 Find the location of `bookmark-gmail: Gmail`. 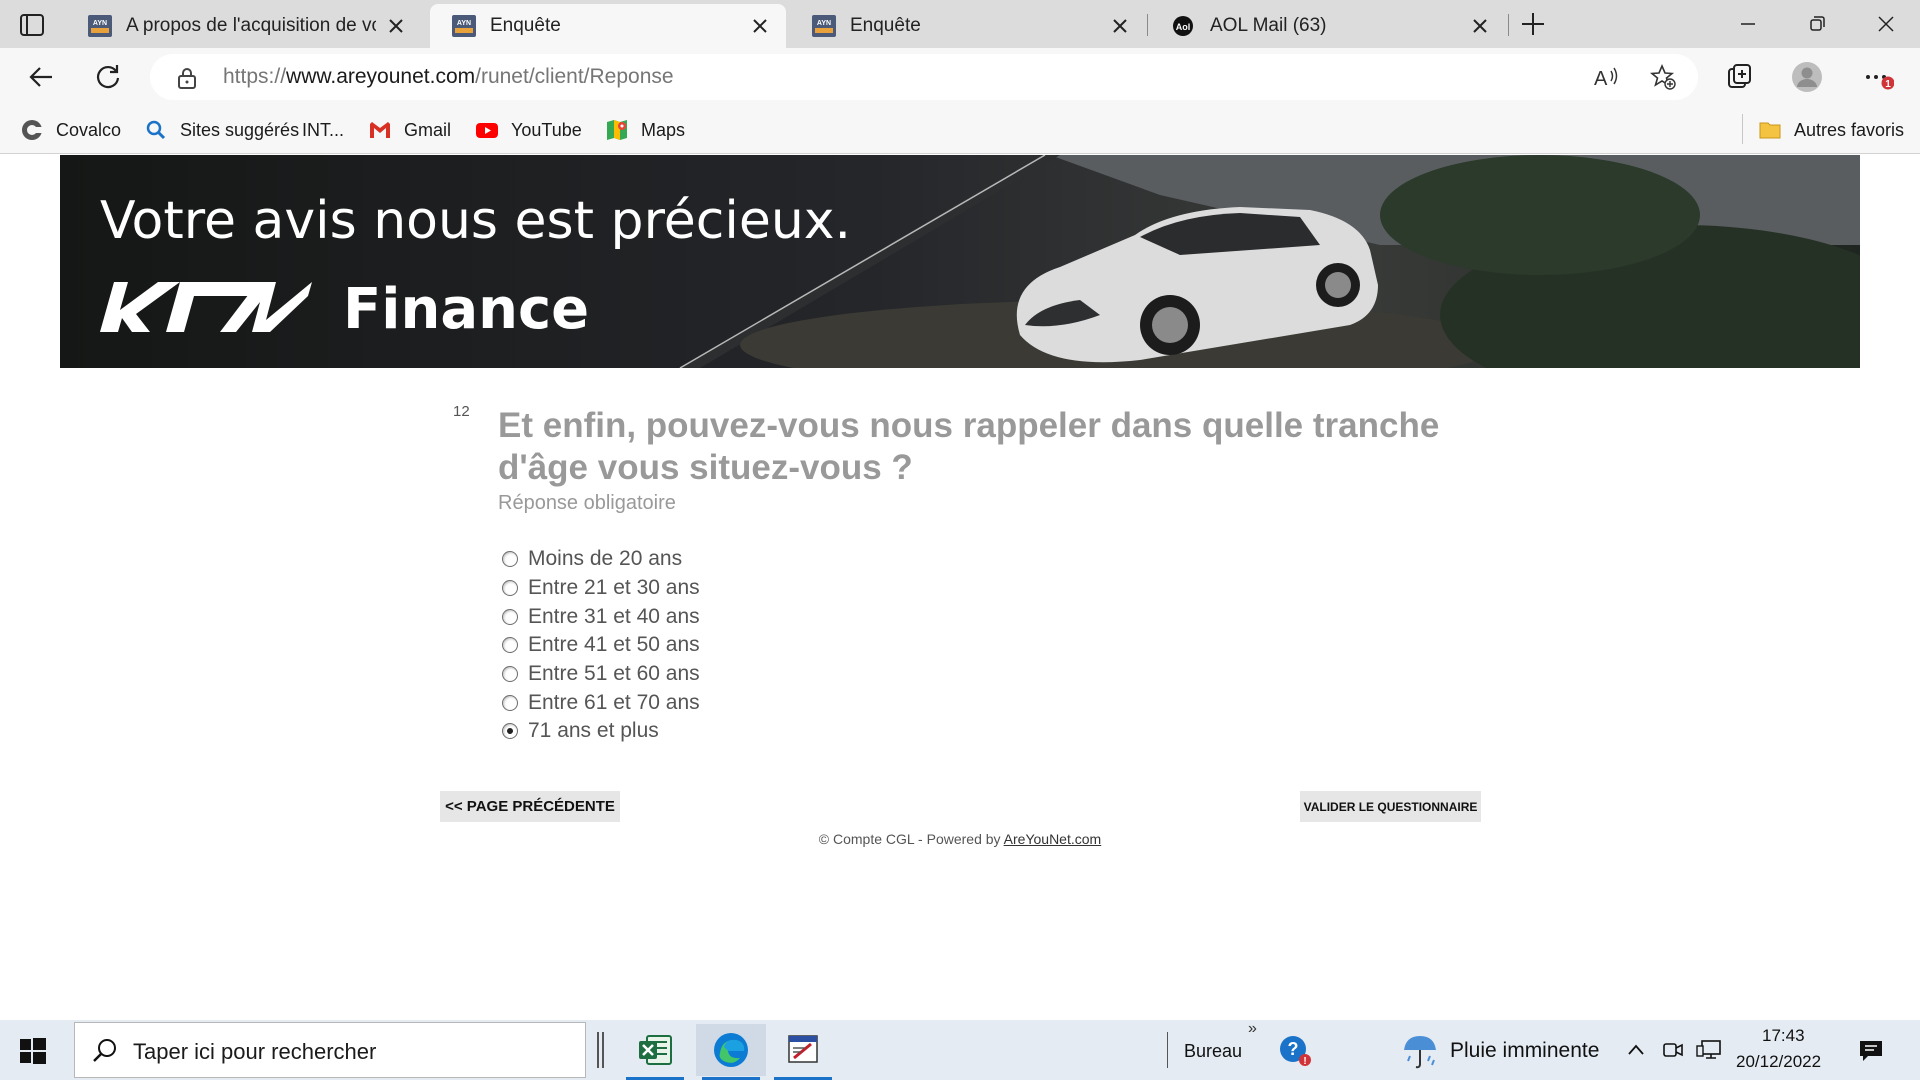

bookmark-gmail: Gmail is located at coordinates (409, 130).